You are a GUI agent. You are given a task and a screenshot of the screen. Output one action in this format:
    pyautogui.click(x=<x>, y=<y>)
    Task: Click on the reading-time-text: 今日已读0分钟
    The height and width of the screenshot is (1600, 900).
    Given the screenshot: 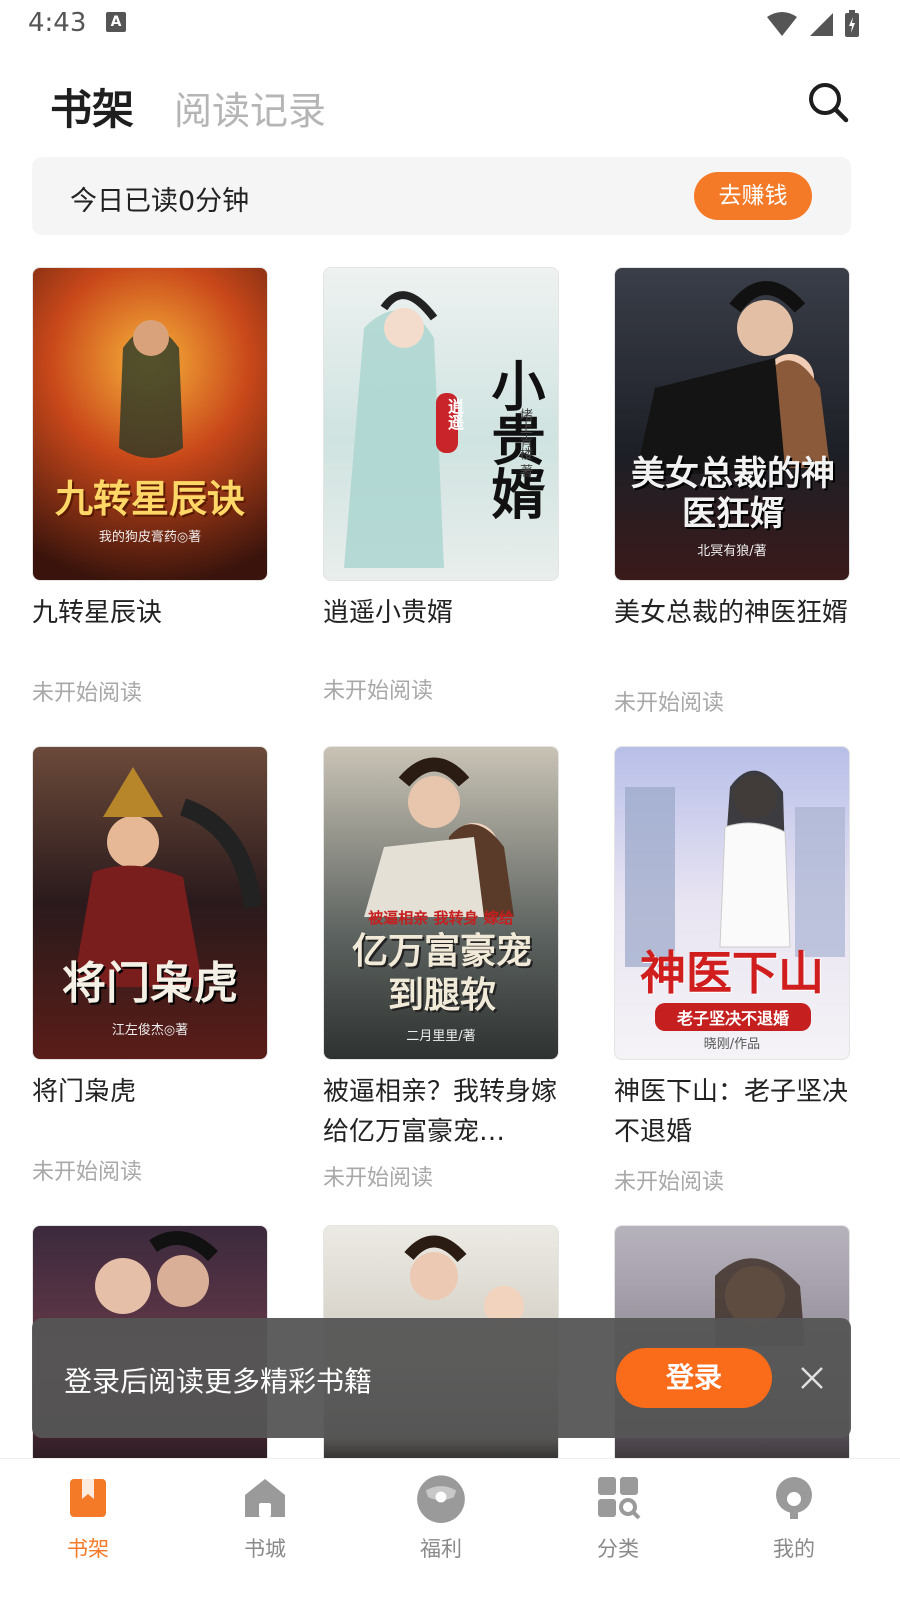 What is the action you would take?
    pyautogui.click(x=160, y=201)
    